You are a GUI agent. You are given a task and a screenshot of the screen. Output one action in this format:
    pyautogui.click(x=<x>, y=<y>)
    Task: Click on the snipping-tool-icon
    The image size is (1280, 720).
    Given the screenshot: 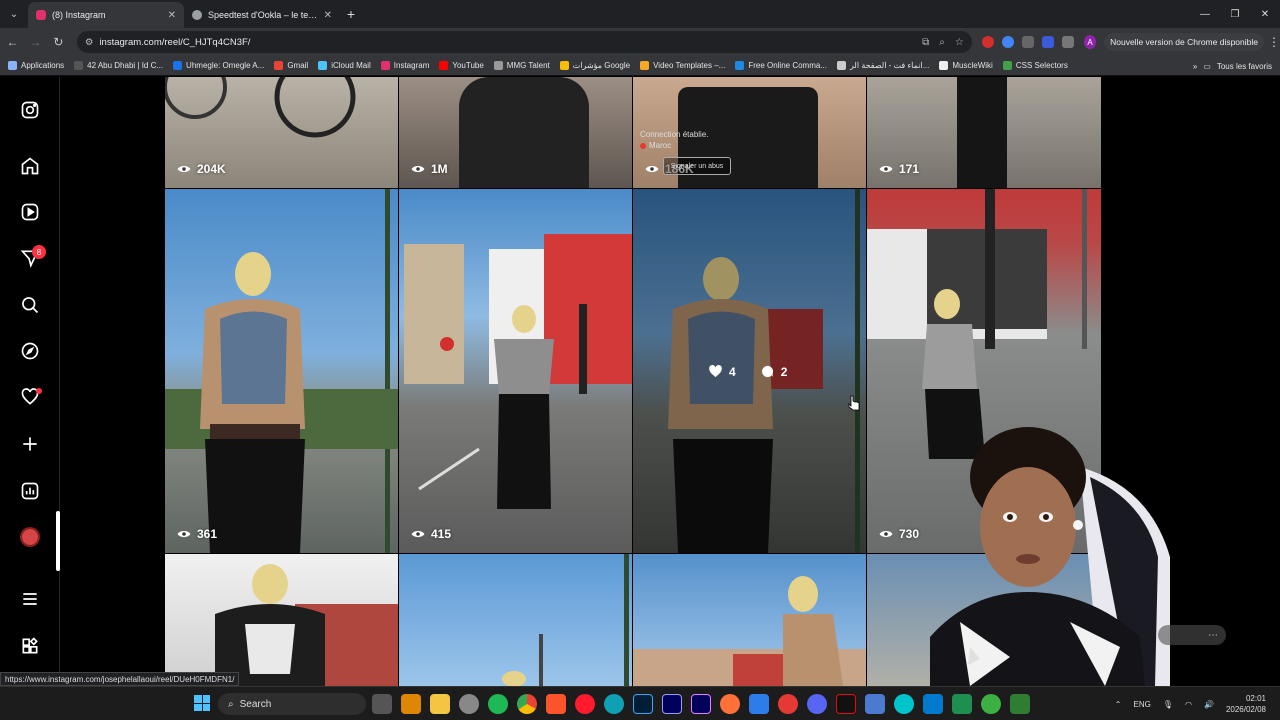 What is the action you would take?
    pyautogui.click(x=759, y=704)
    